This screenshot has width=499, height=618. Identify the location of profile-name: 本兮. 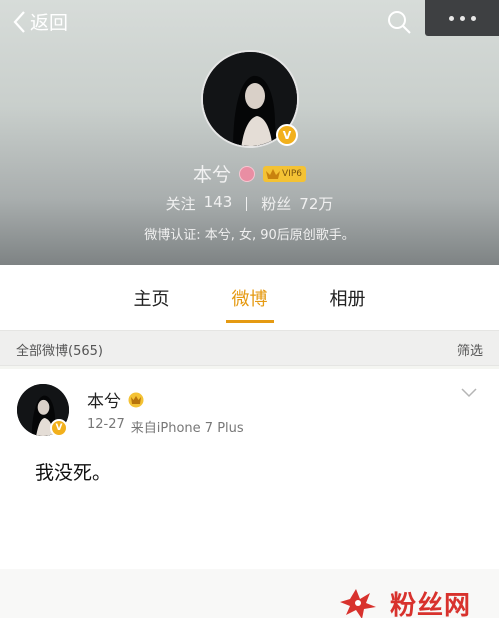
(212, 175).